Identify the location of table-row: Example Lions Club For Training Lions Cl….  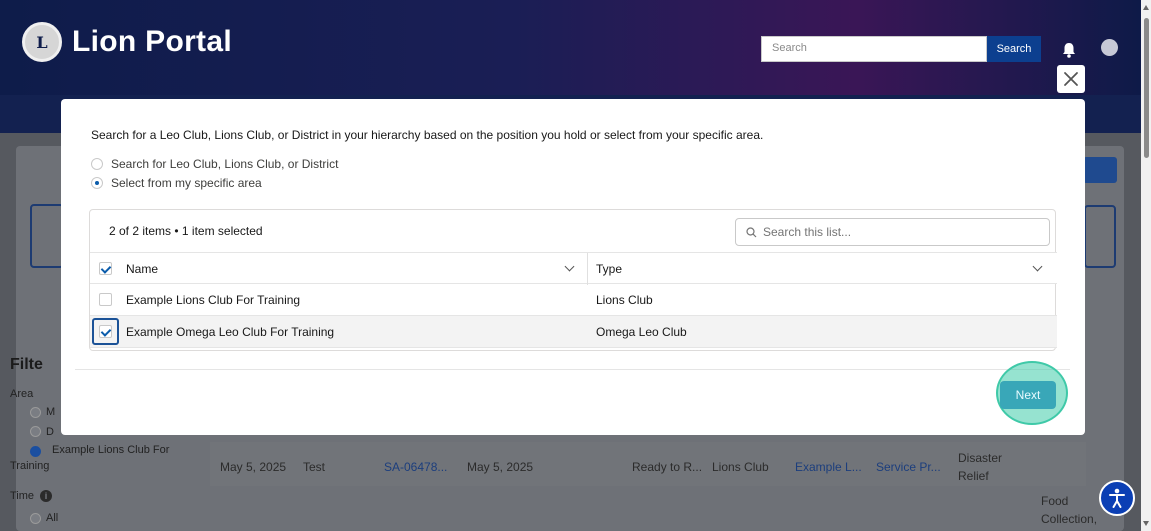
(573, 300).